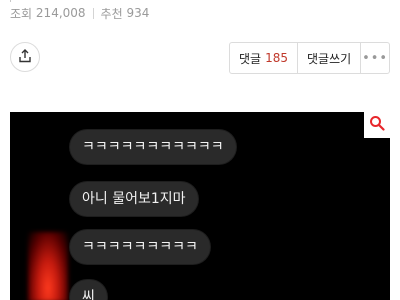 The height and width of the screenshot is (300, 400). I want to click on views-label: 조회, so click(21, 13).